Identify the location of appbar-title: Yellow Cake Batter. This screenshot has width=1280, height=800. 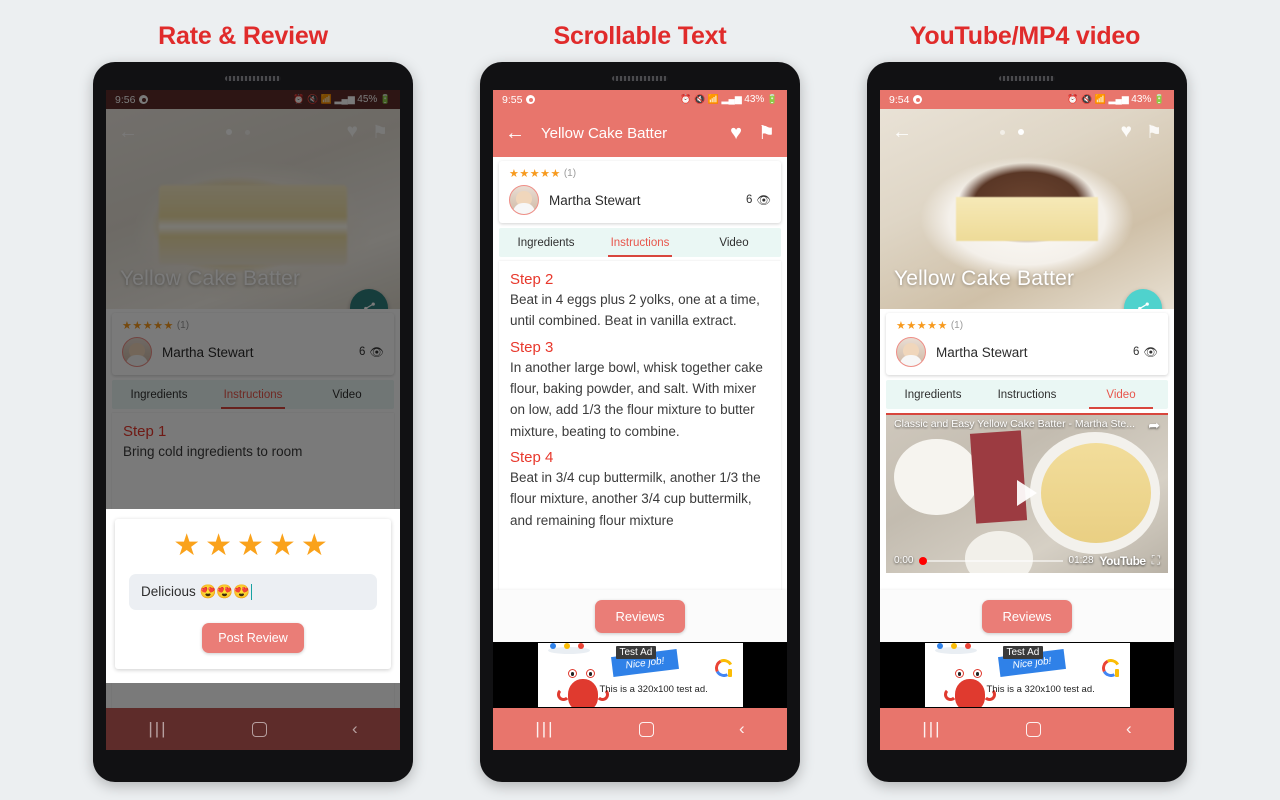
(604, 133).